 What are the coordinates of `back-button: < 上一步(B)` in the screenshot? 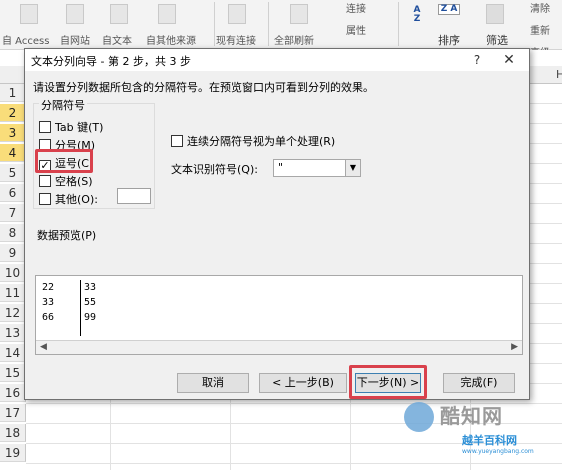 It's located at (303, 383).